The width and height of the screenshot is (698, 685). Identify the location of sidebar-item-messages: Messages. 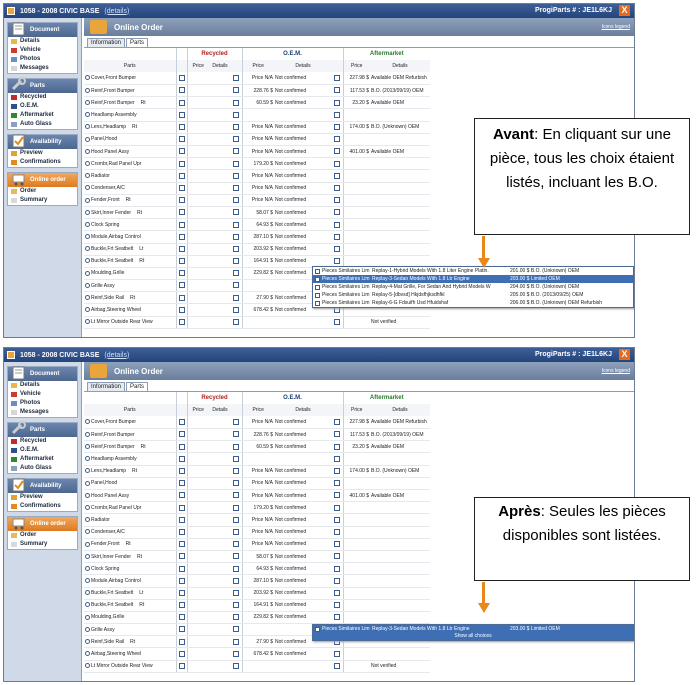
(42, 68).